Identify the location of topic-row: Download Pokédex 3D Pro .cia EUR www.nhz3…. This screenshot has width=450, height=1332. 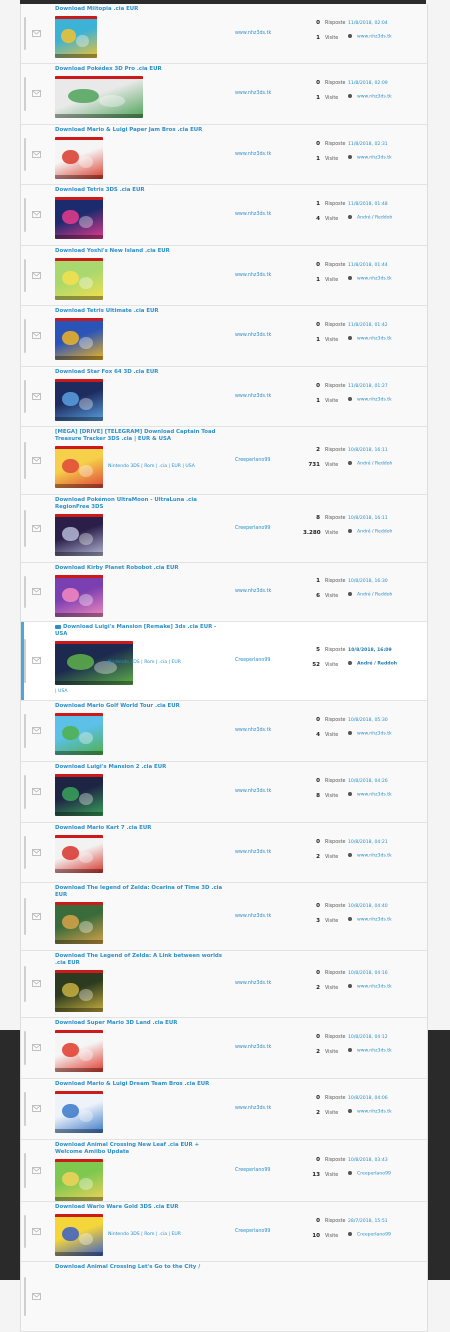
(224, 94).